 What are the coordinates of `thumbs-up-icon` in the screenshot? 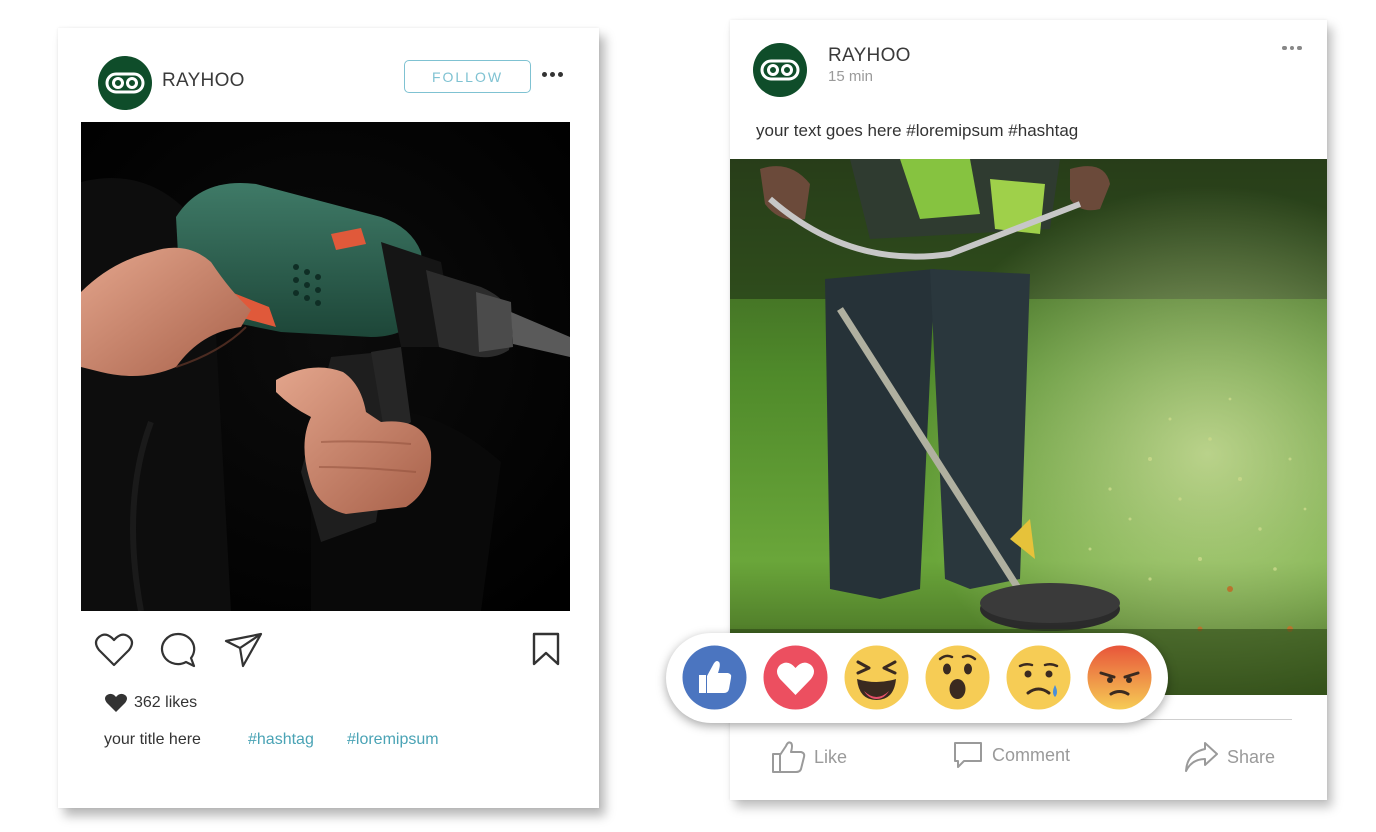 It's located at (789, 757).